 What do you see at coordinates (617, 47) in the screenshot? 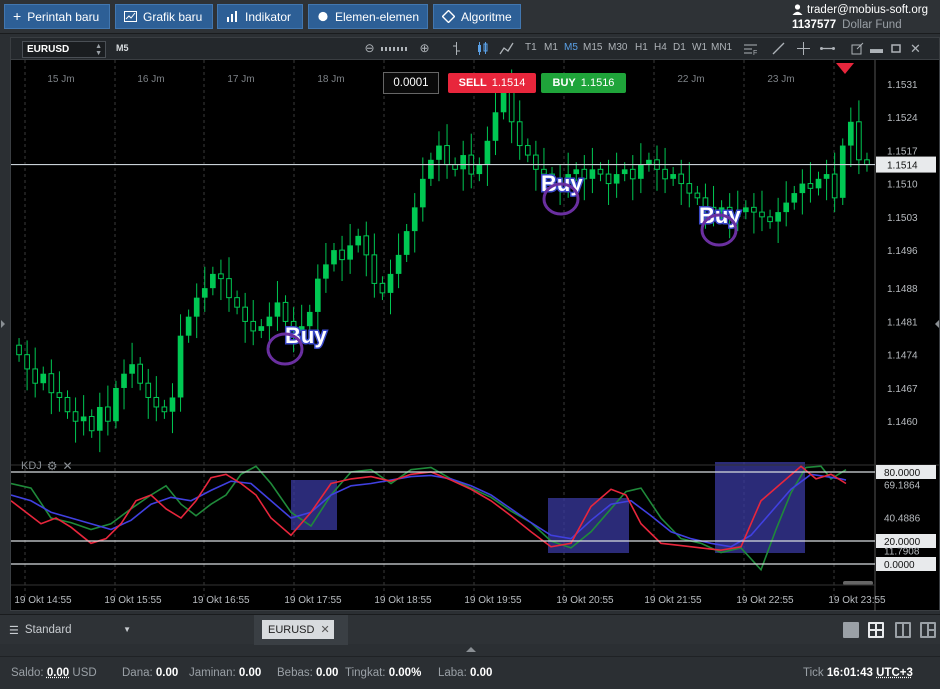
I see `timeframe-m30: M30` at bounding box center [617, 47].